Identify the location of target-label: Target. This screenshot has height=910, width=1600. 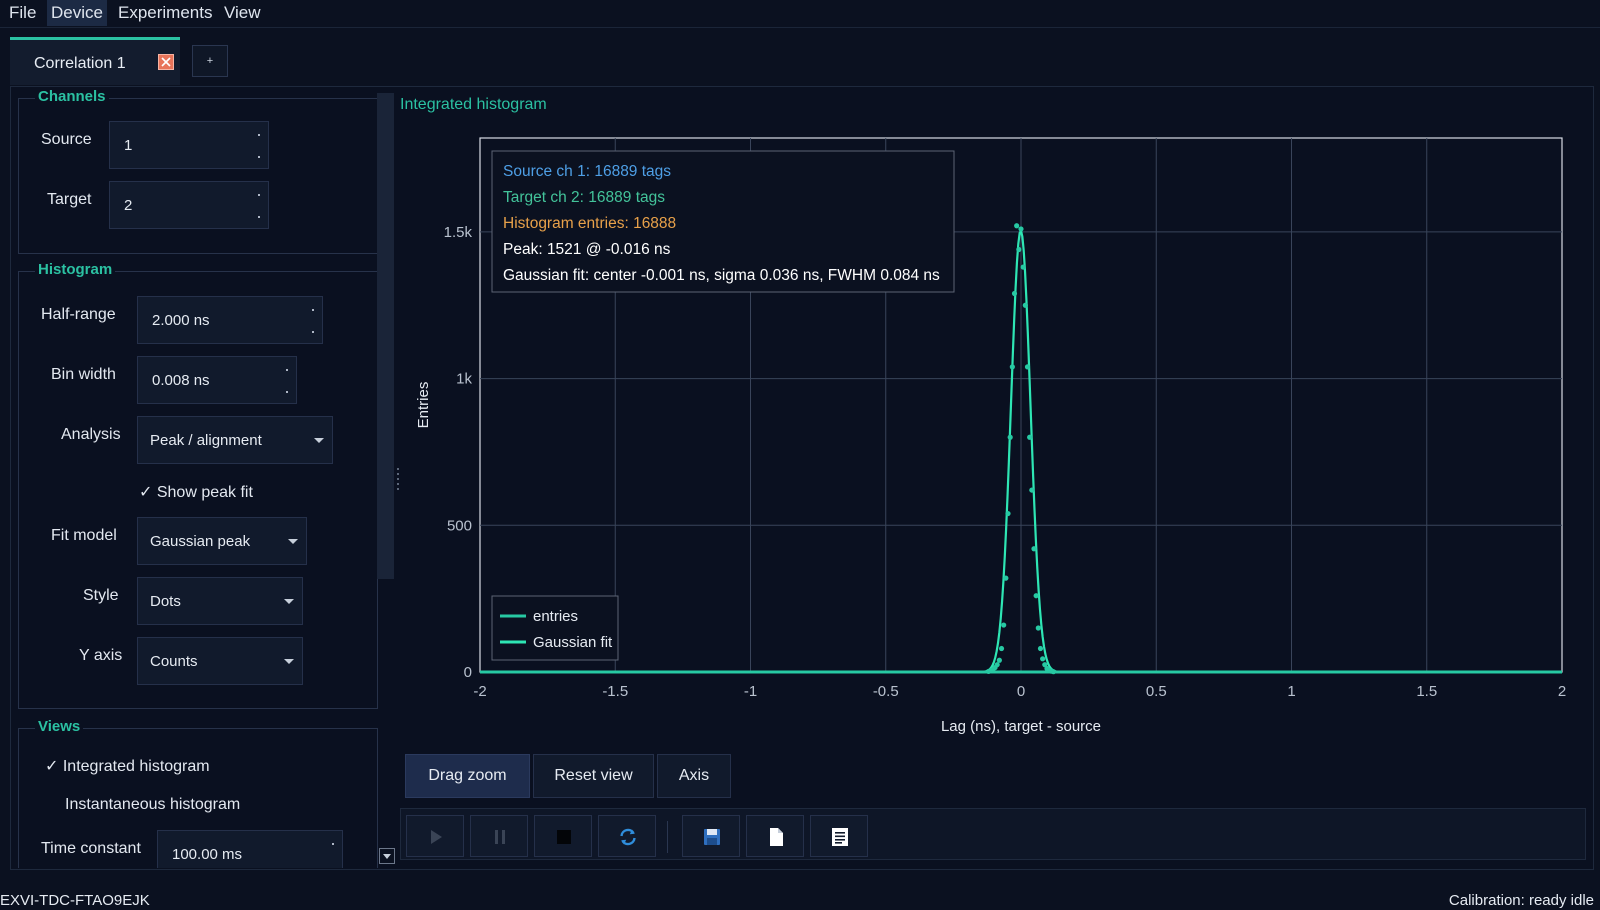
(69, 199).